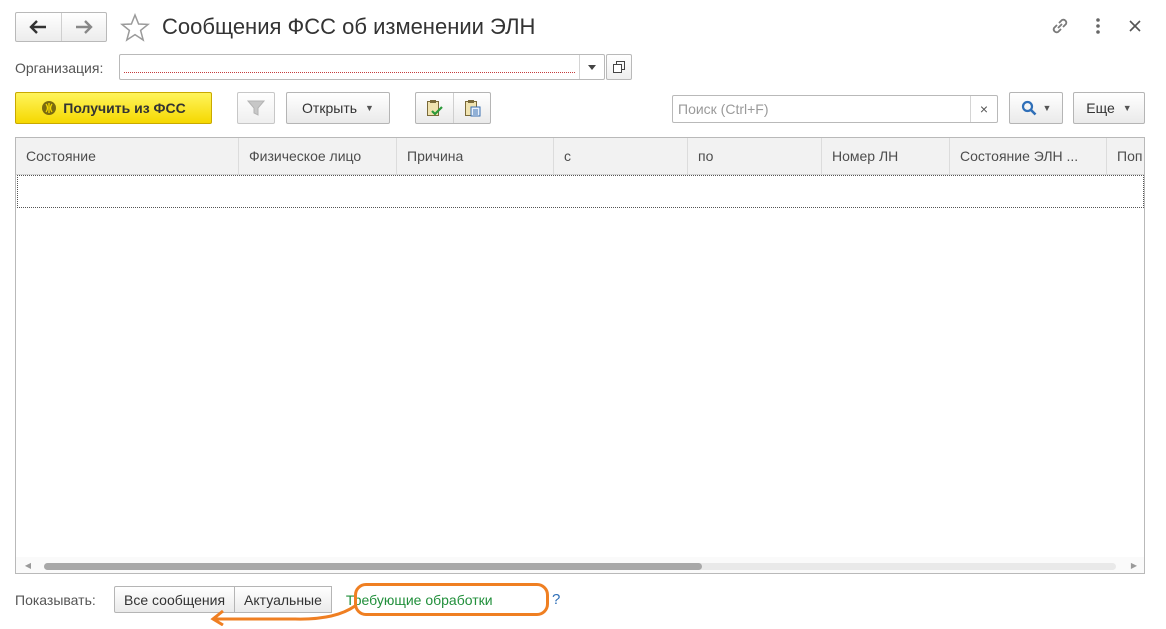 Image resolution: width=1166 pixels, height=629 pixels. Describe the element at coordinates (755, 156) in the screenshot. I see `column-header: по` at that location.